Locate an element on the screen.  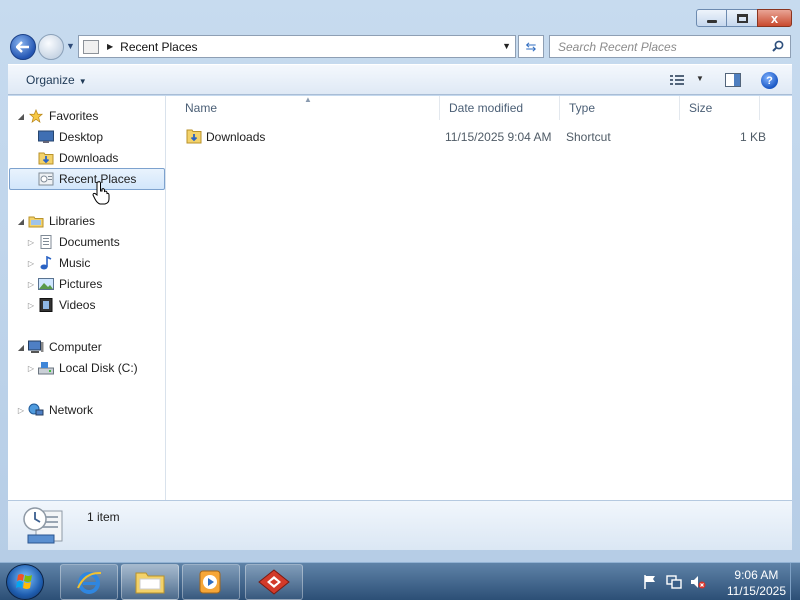
nav-item-music: ▷ Music is located at coordinates (58, 263).